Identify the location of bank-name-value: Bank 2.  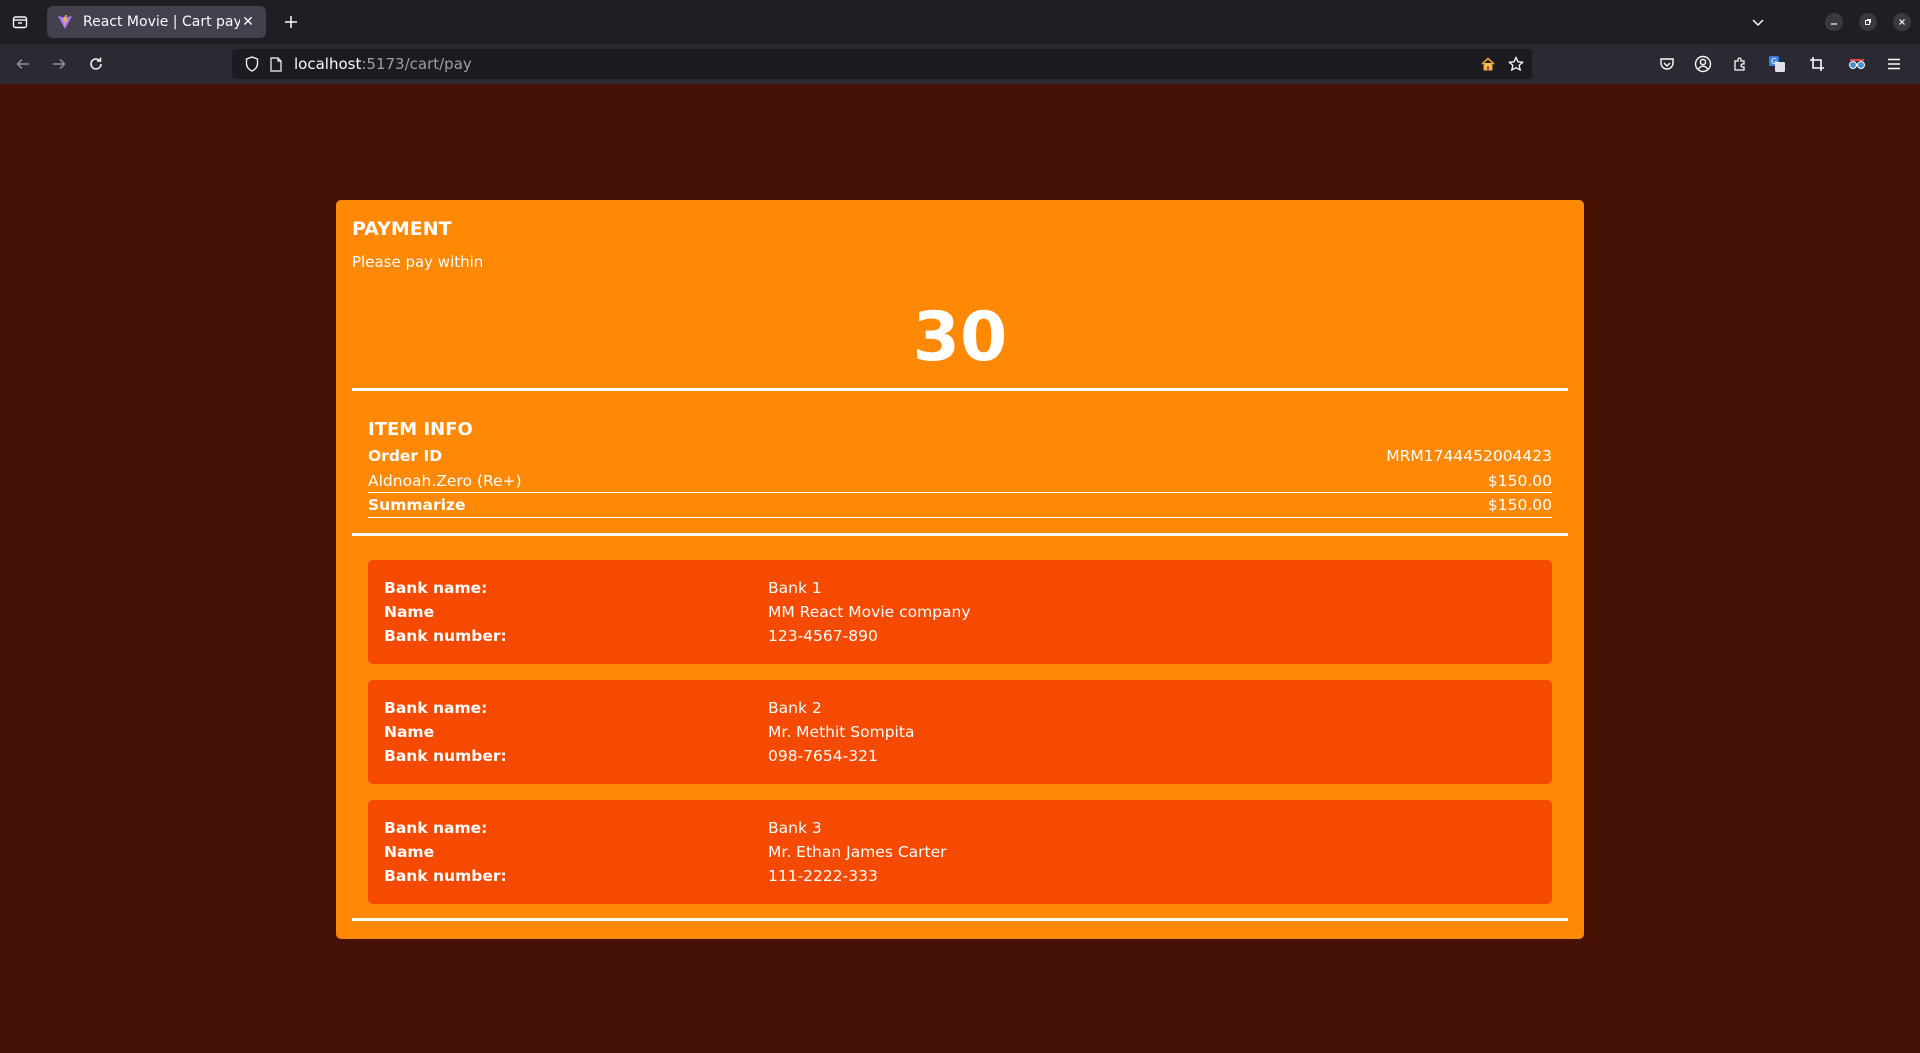
(795, 708).